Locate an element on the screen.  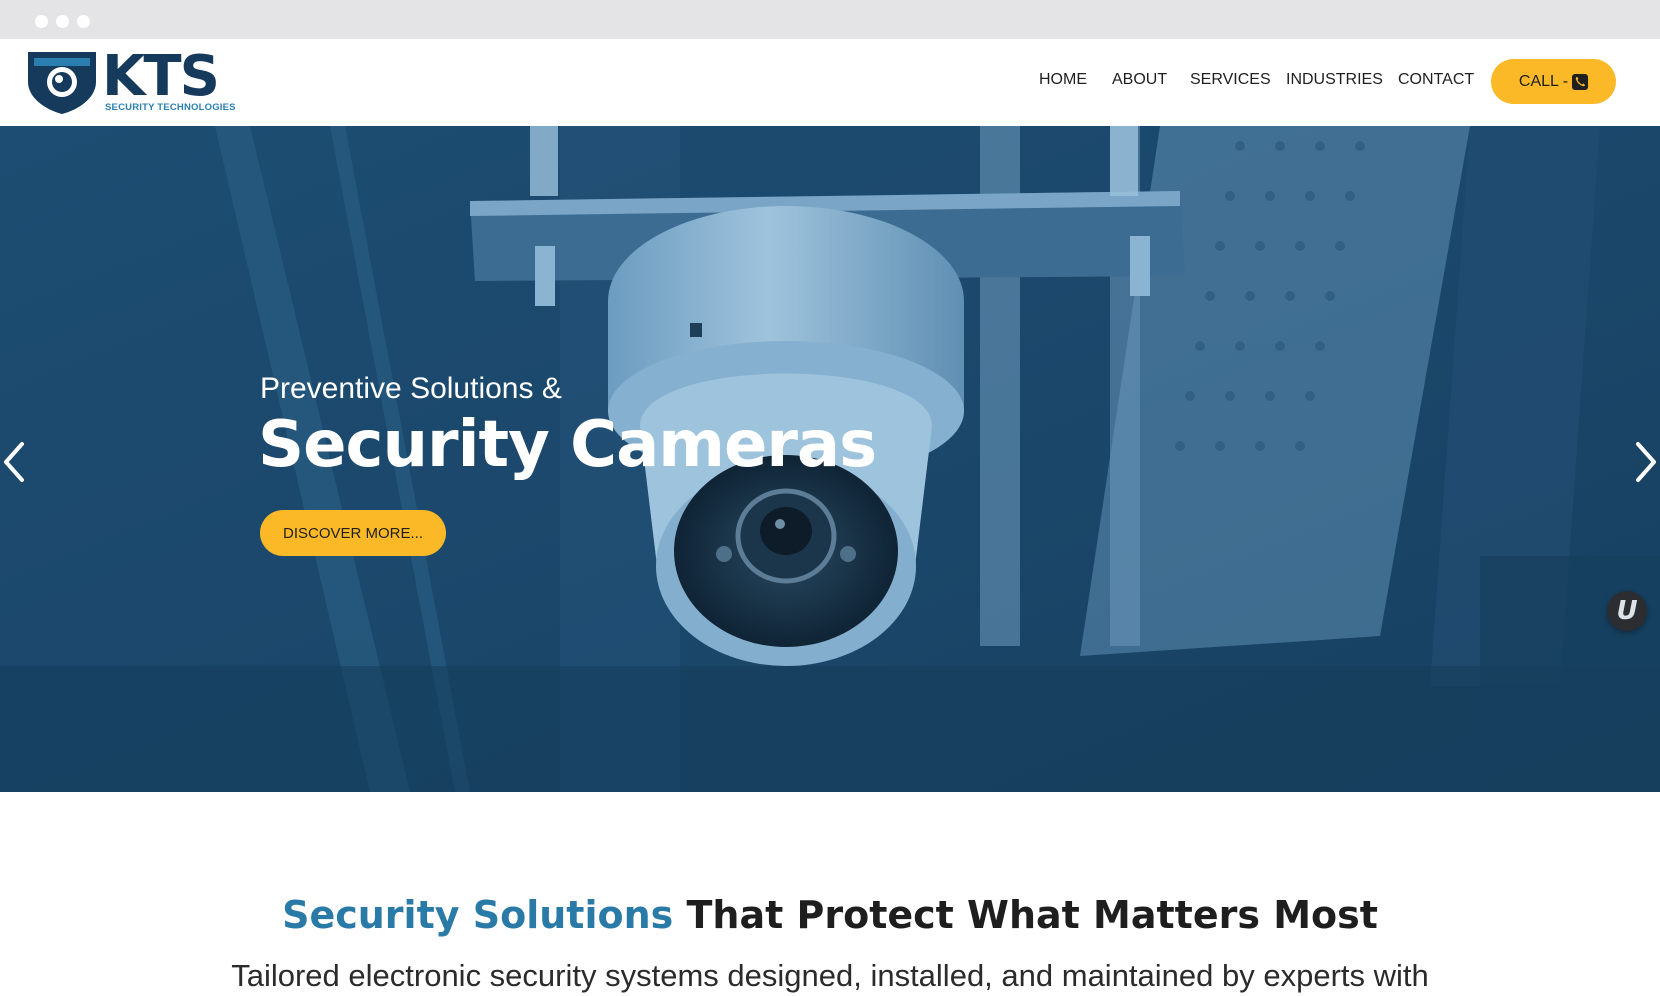
section-heading-accent: Security Solutions is located at coordinates (478, 915).